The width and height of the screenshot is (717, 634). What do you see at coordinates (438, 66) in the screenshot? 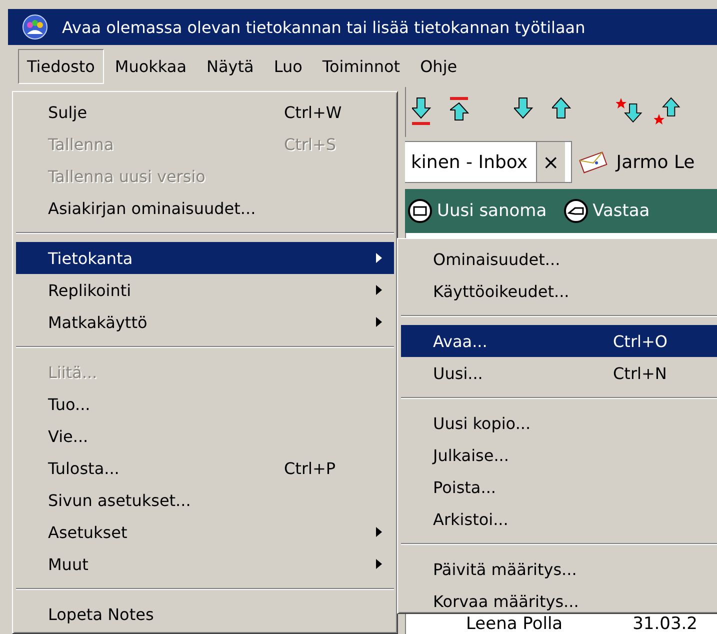
I see `menu-bar-item: Ohje` at bounding box center [438, 66].